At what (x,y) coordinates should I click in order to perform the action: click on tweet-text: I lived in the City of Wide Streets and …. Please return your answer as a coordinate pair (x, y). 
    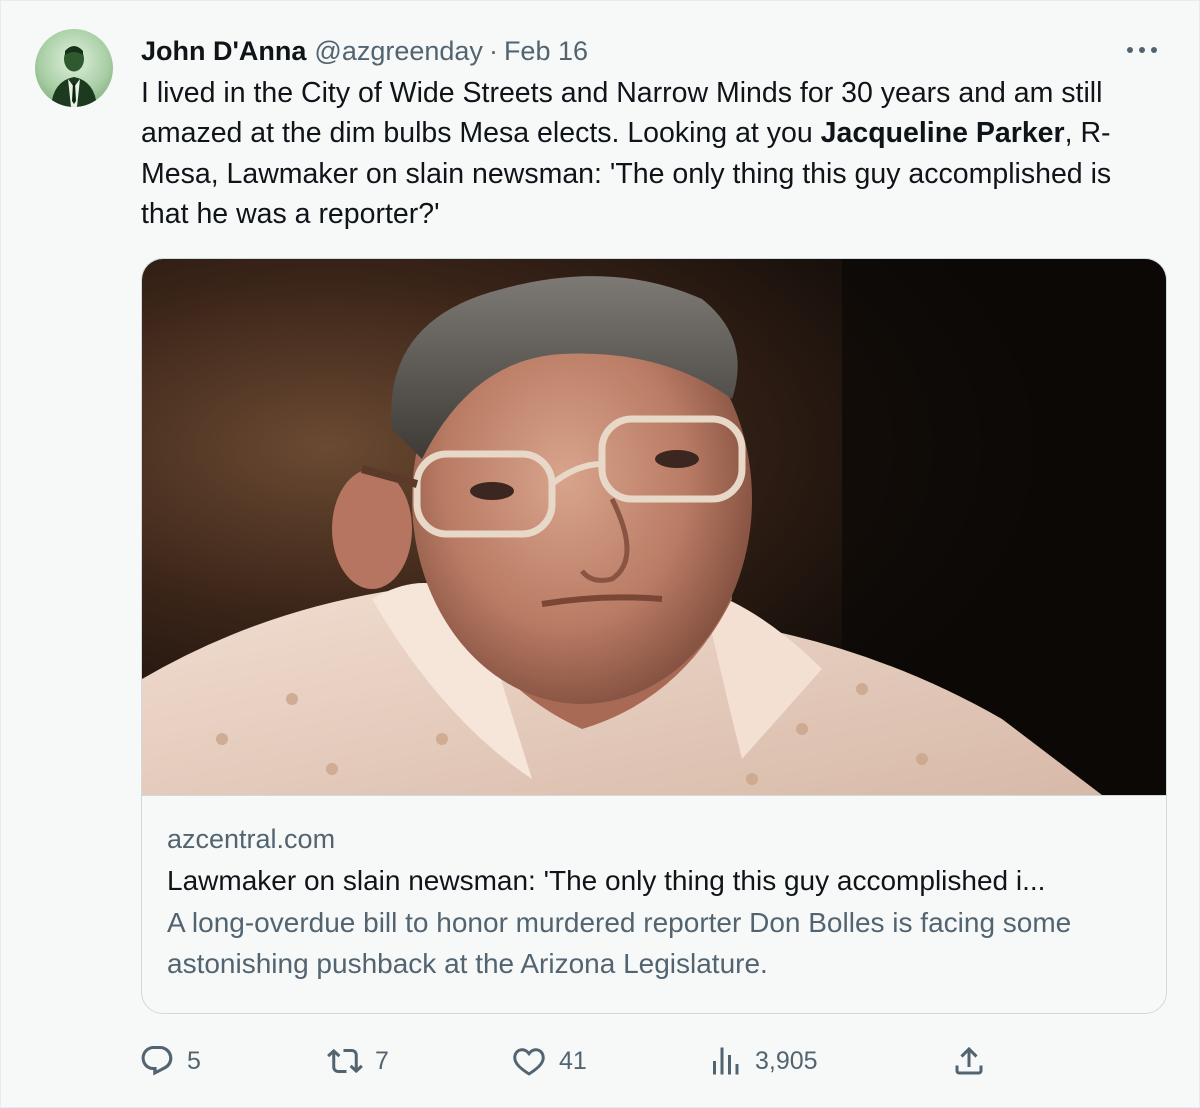
    Looking at the image, I should click on (646, 153).